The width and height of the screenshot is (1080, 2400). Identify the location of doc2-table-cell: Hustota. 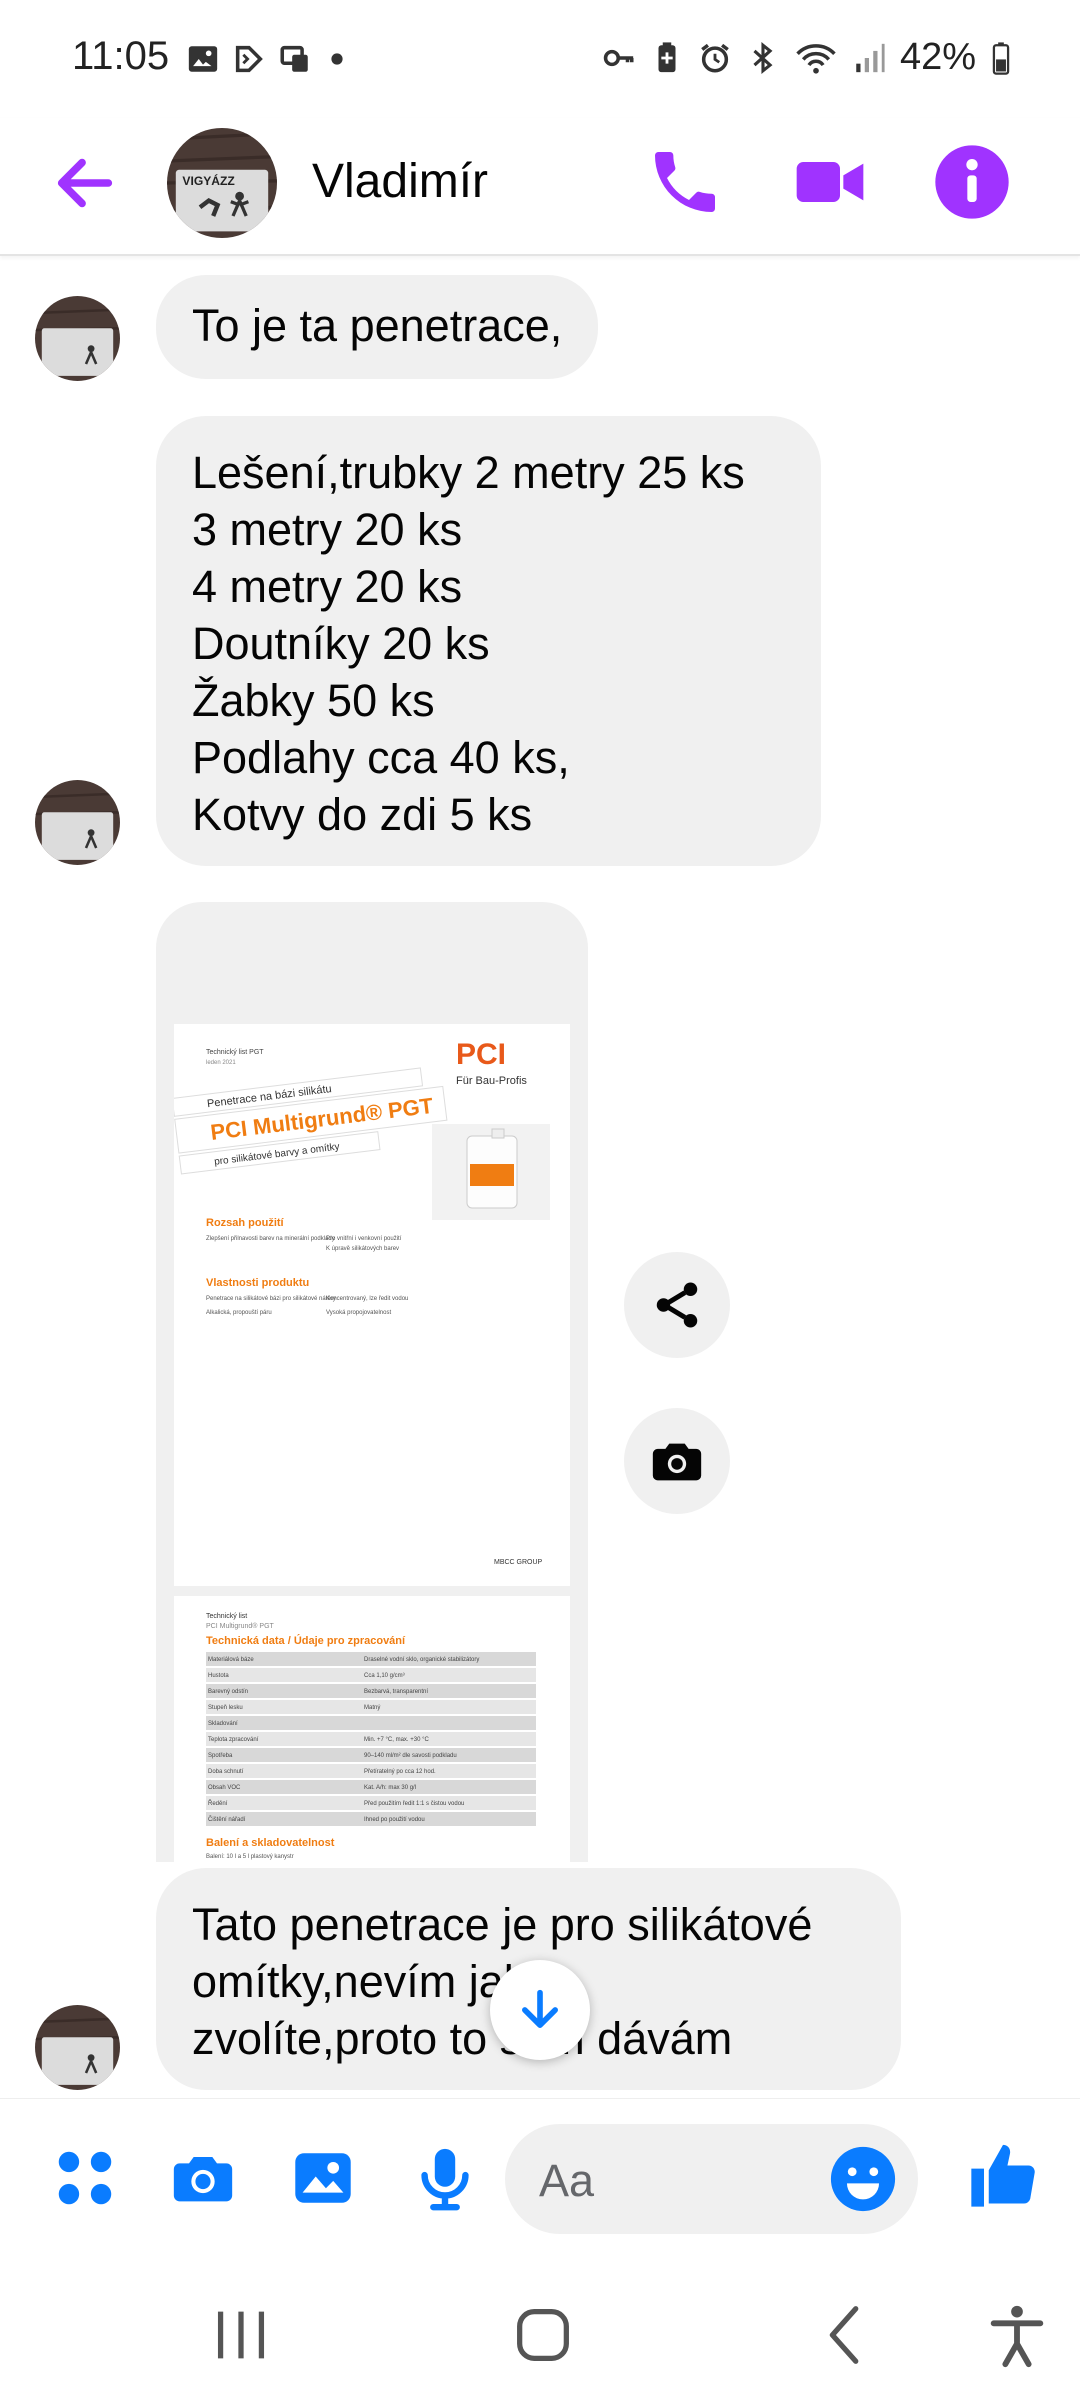
(218, 1676).